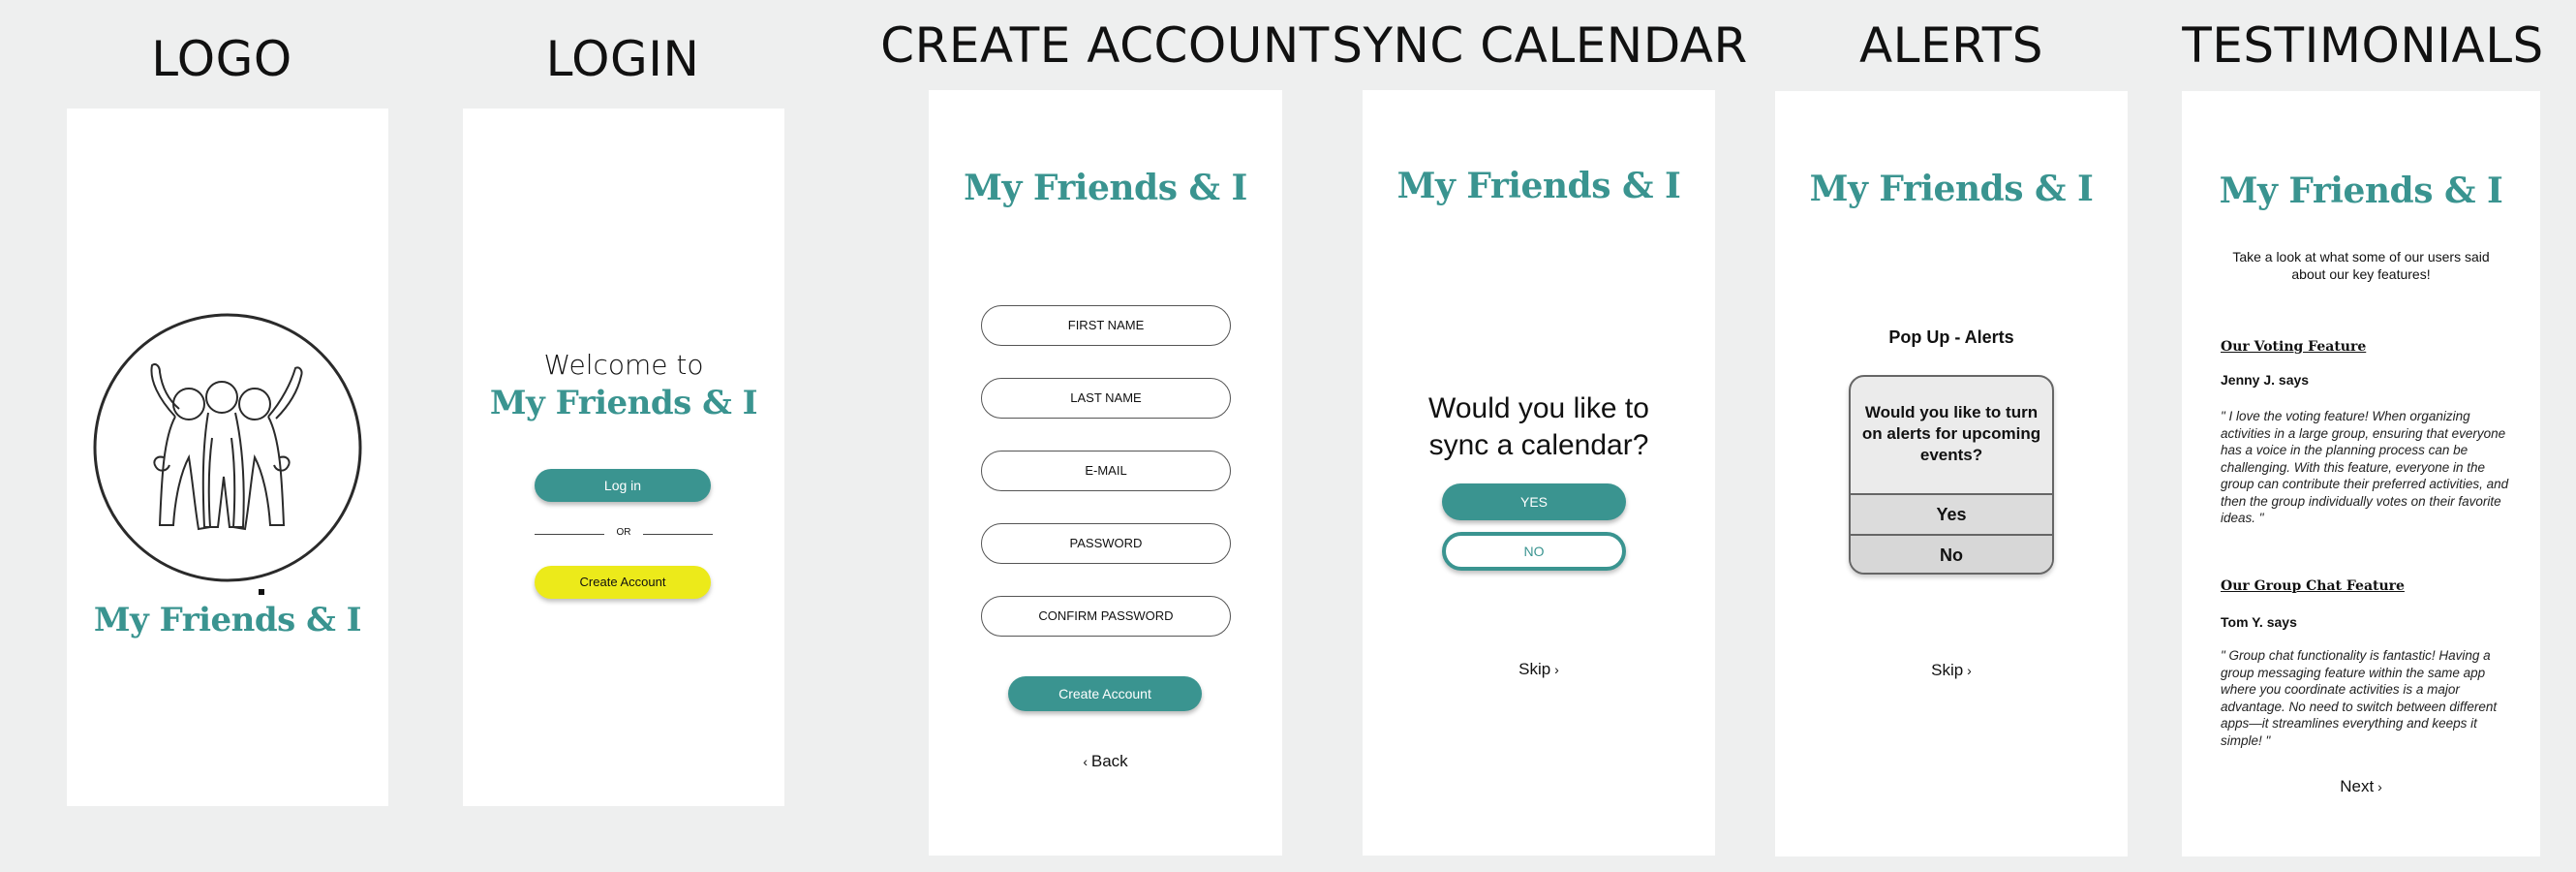  What do you see at coordinates (1534, 551) in the screenshot?
I see `sync-no-button: NO` at bounding box center [1534, 551].